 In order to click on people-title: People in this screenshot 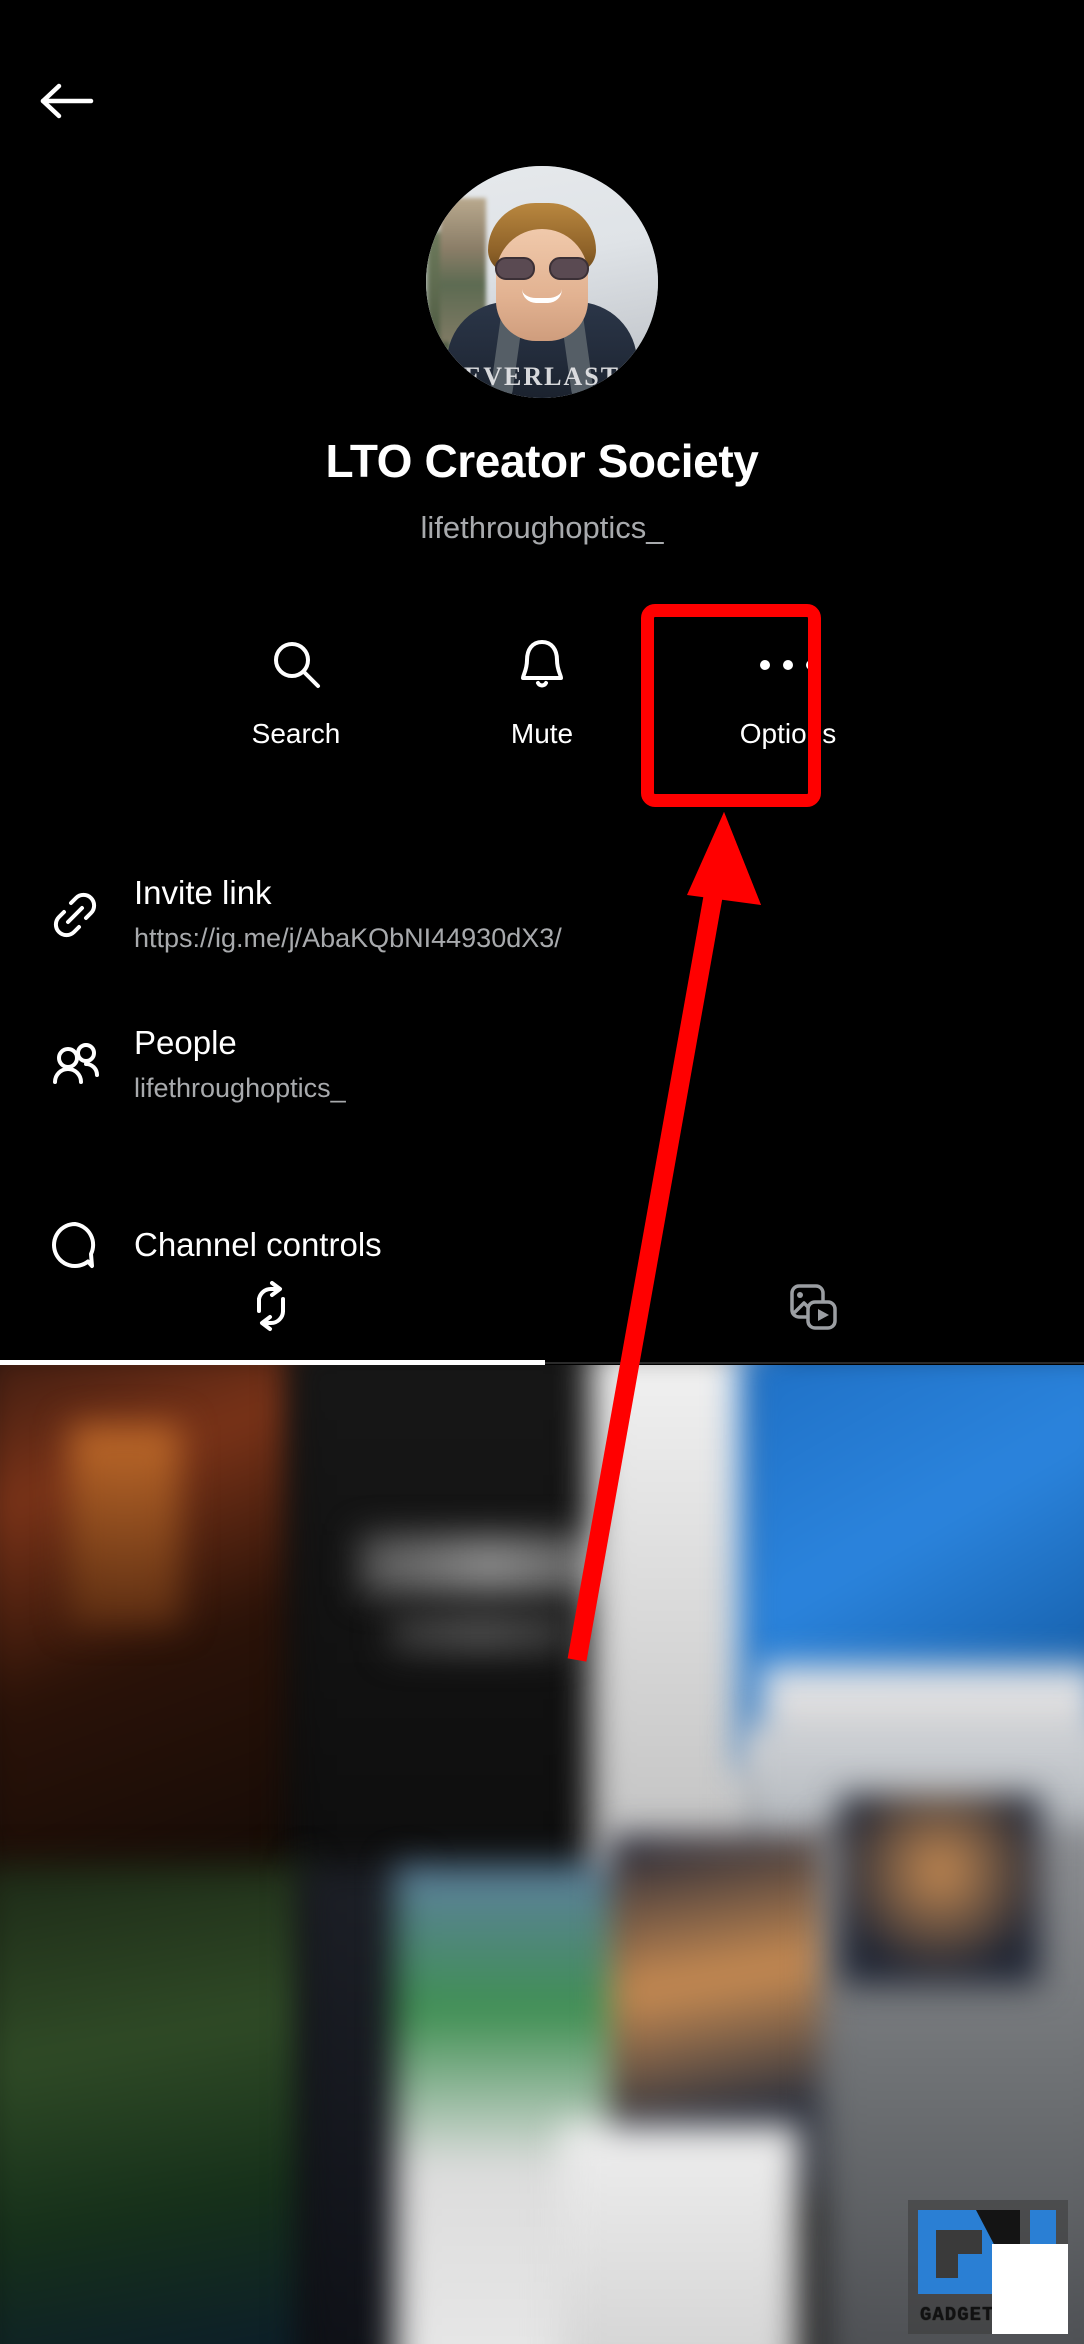, I will do `click(185, 1042)`.